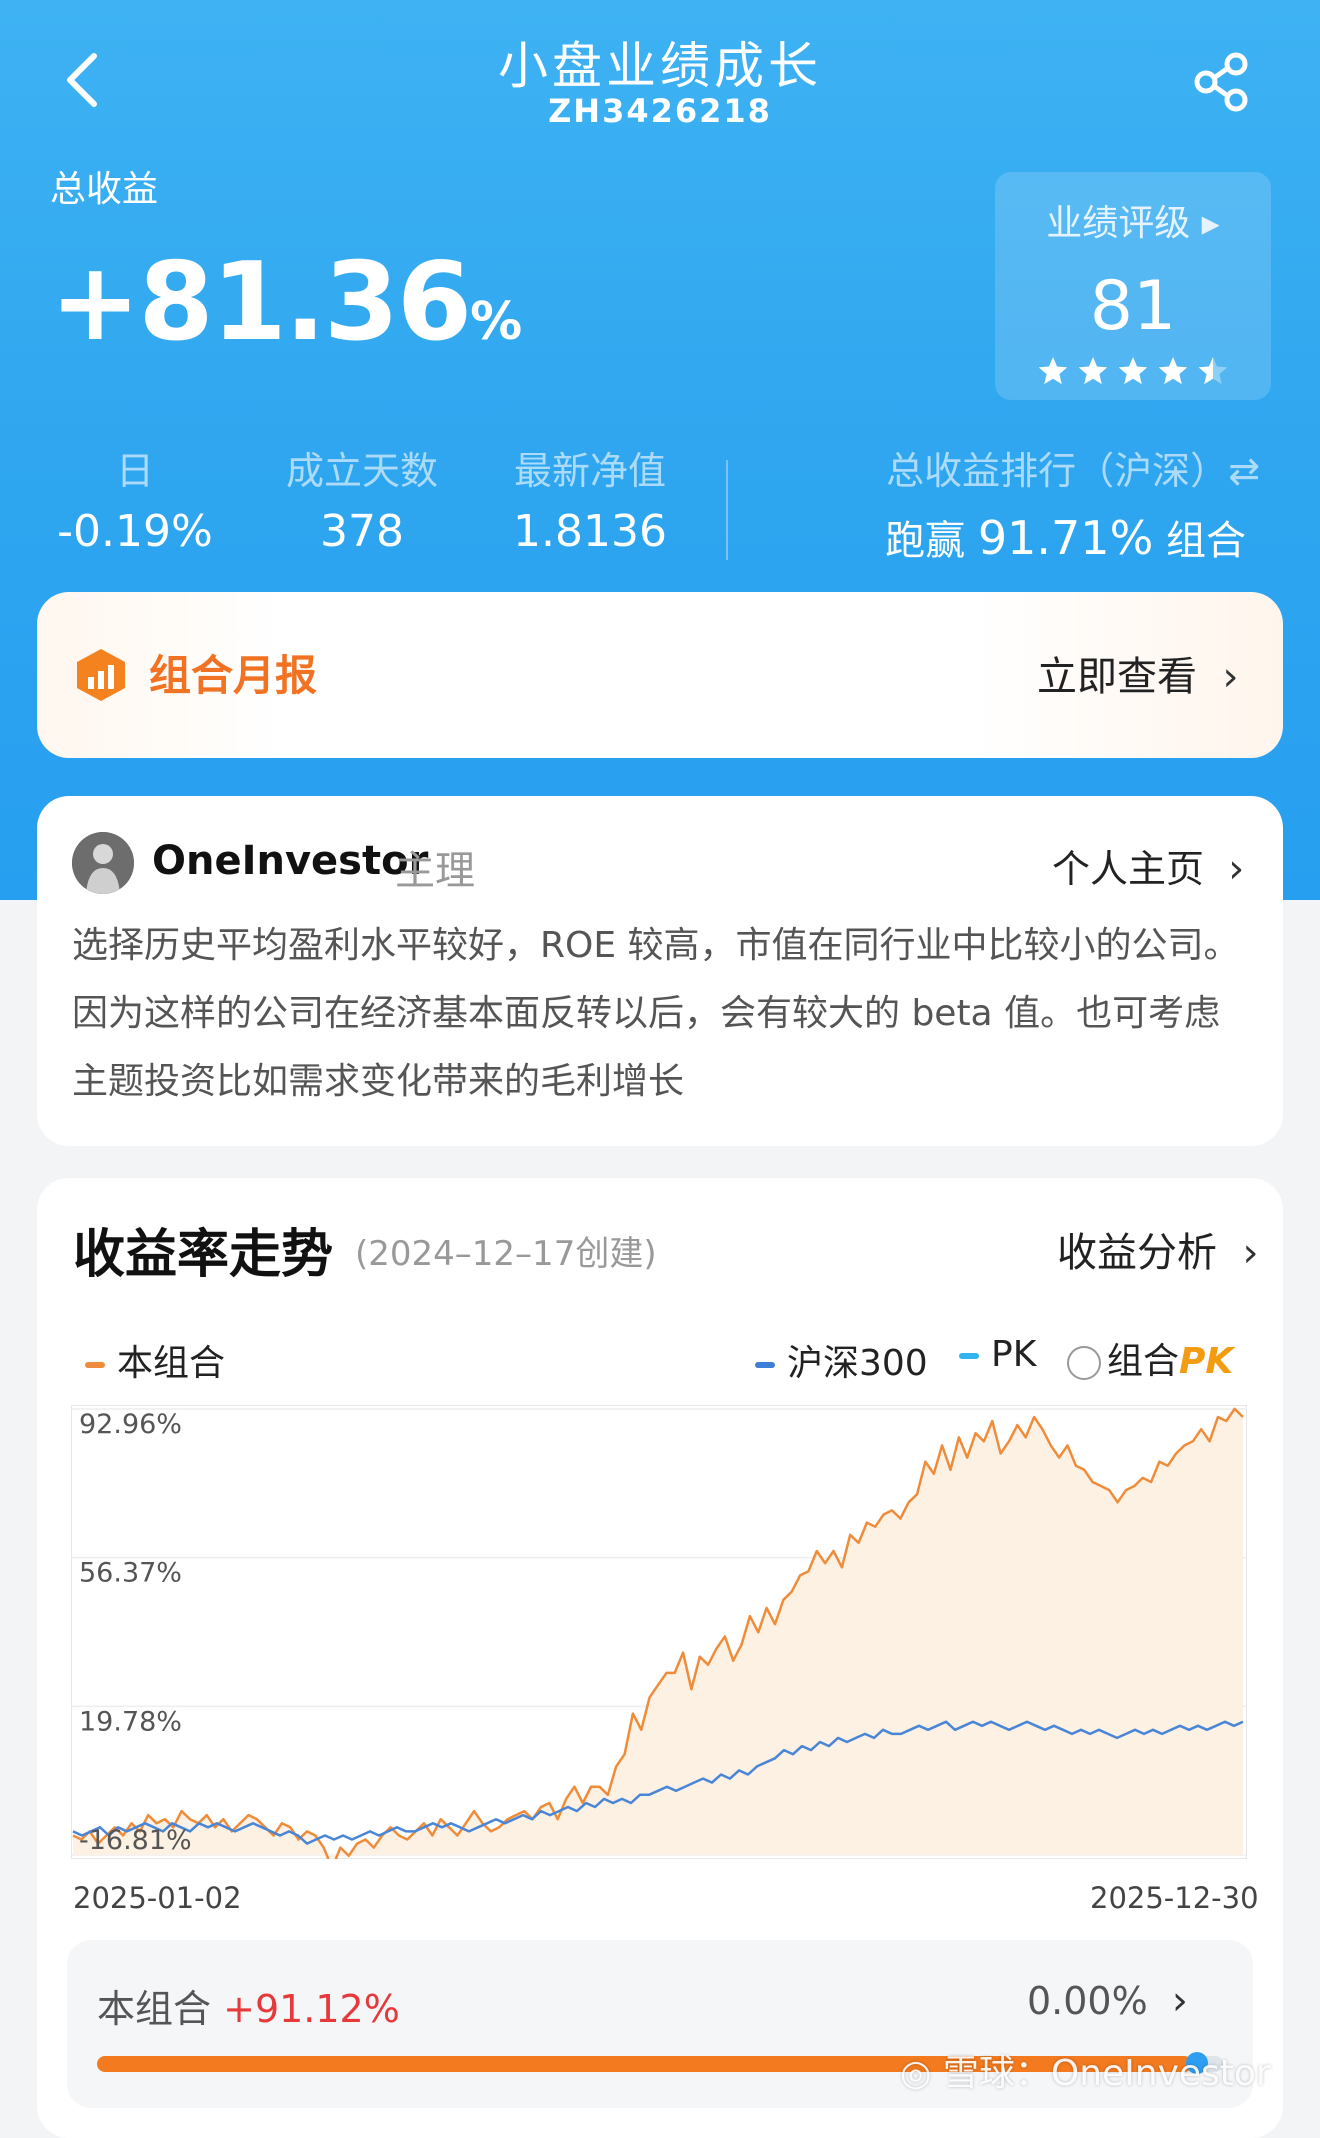 The width and height of the screenshot is (1320, 2138). I want to click on back-arrow-icon, so click(85, 80).